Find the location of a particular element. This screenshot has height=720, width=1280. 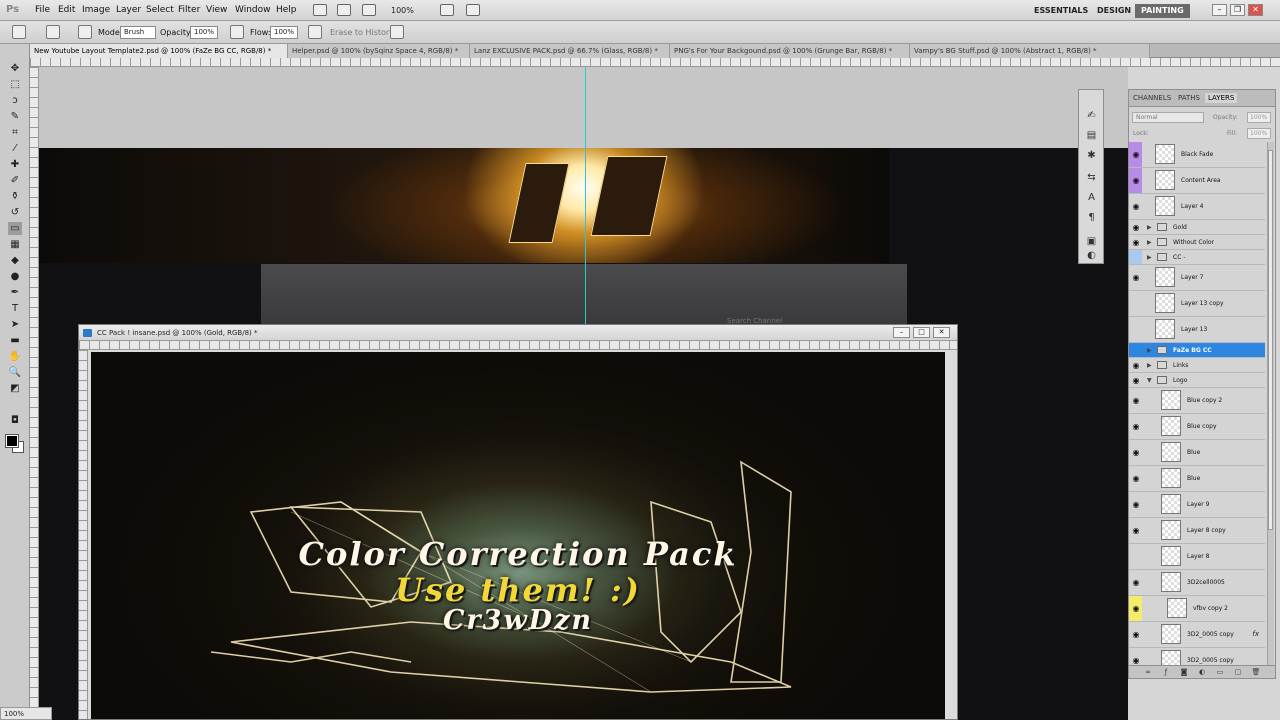

close-icon: ✕ is located at coordinates (1255, 10).